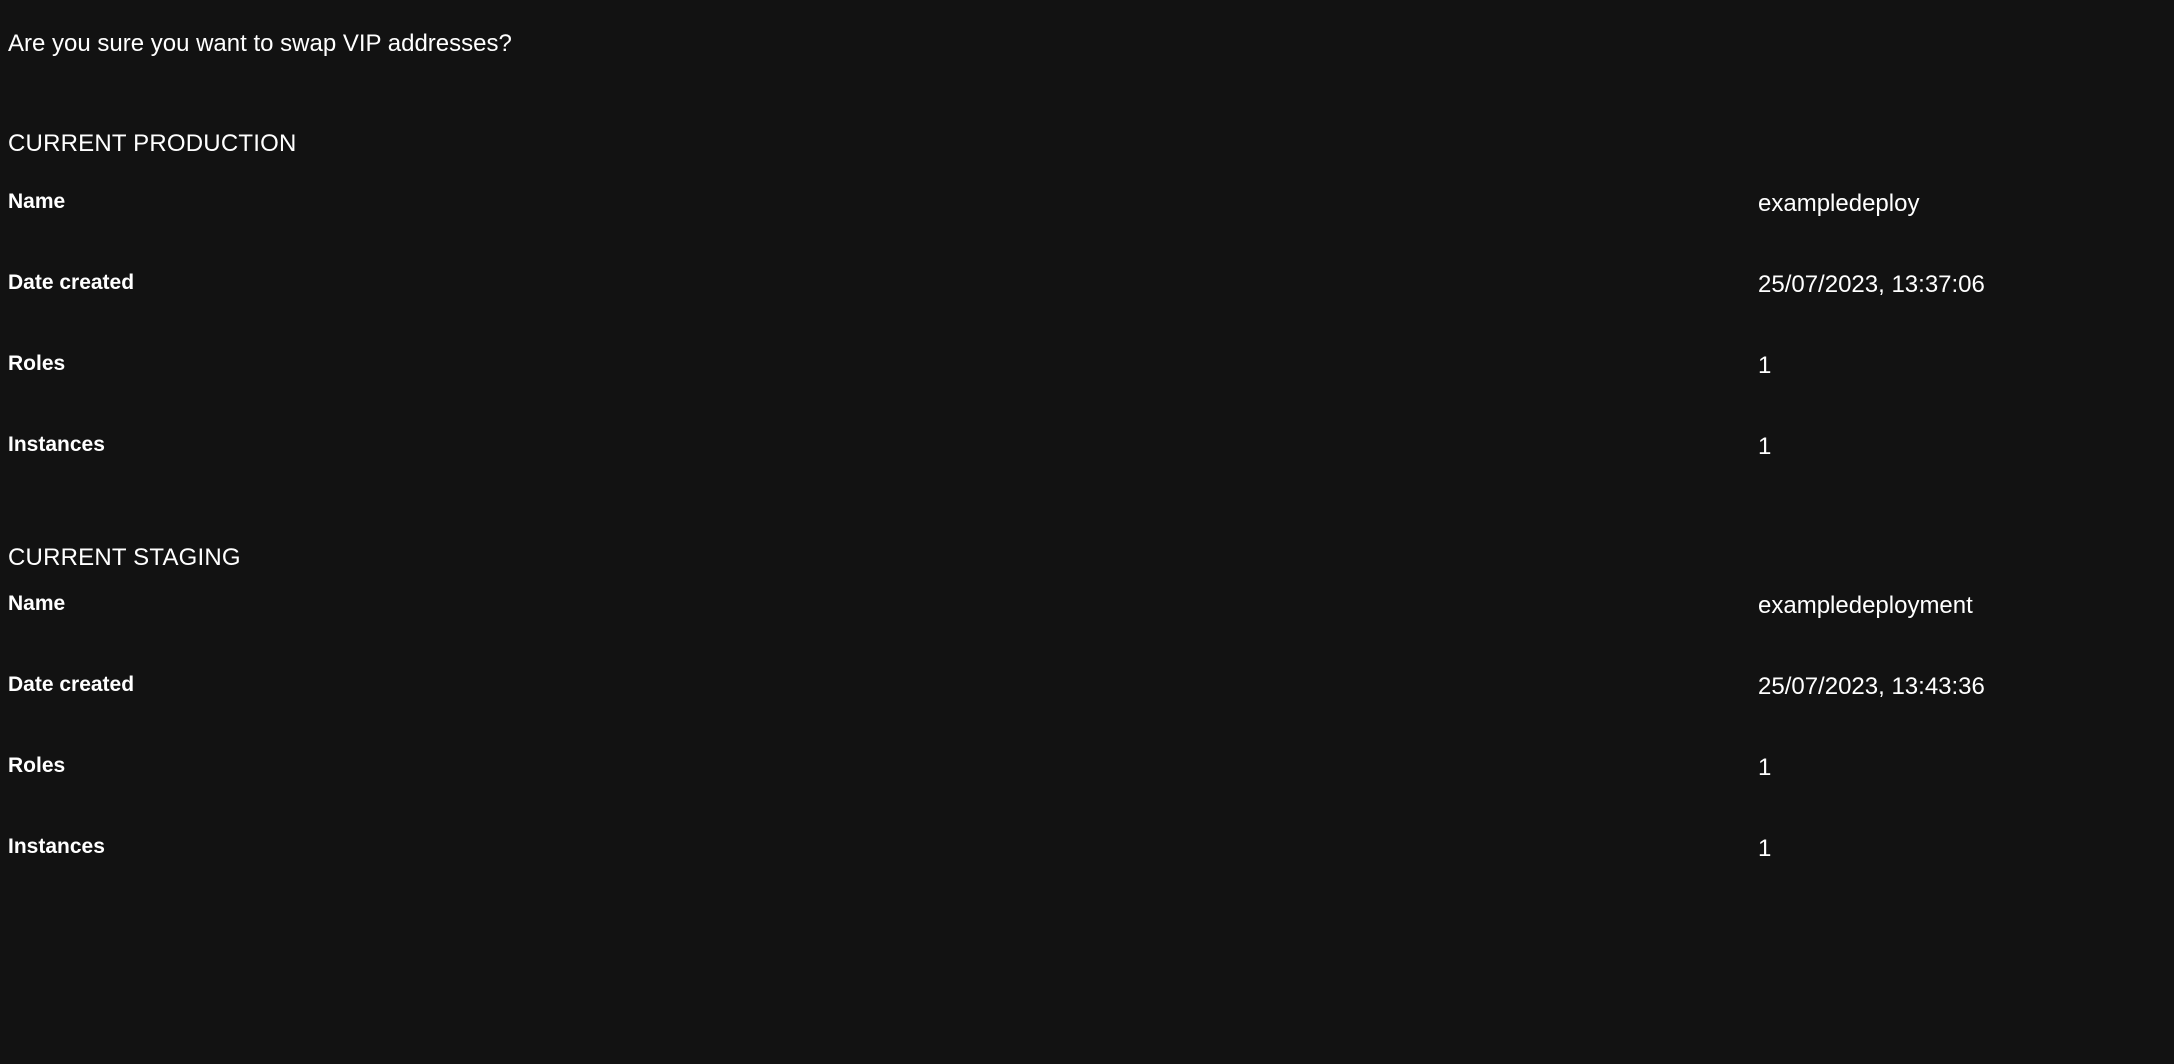 The height and width of the screenshot is (1064, 2174). Describe the element at coordinates (1871, 284) in the screenshot. I see `row-value-date-created: 25/07/2023, 13:37:06` at that location.